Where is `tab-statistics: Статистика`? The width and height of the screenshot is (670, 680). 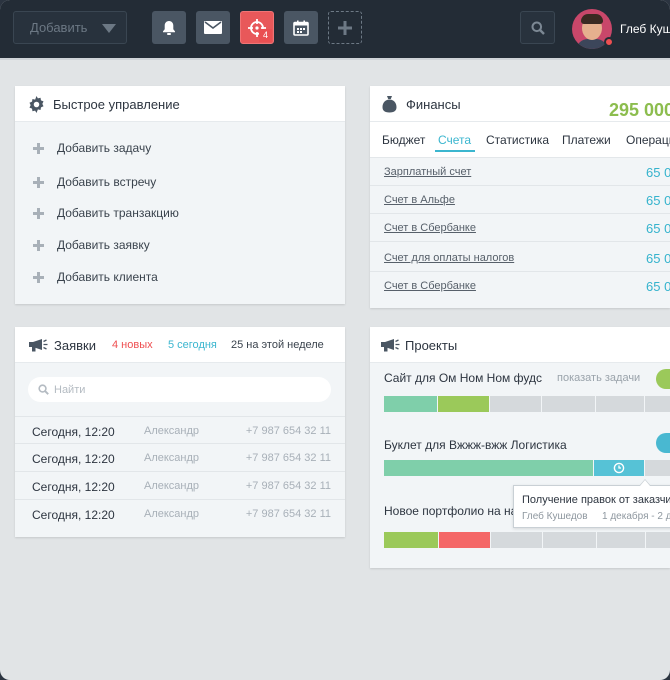 tab-statistics: Статистика is located at coordinates (517, 140).